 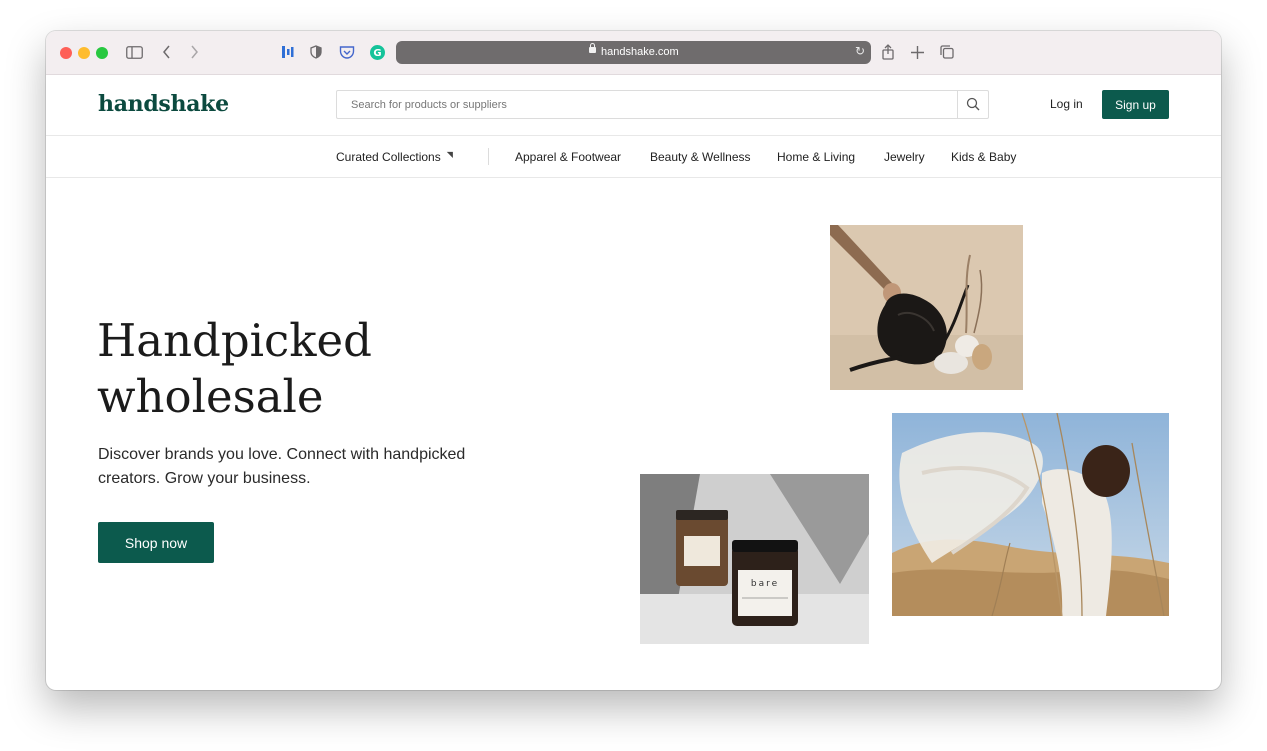 I want to click on nav-item-curated-collections: Curated Collections ◥, so click(x=394, y=157).